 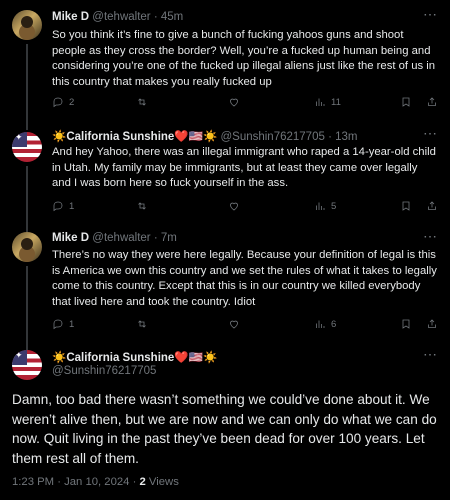 I want to click on tweet-header: Mike D @tehwalter · 45m, so click(x=245, y=17).